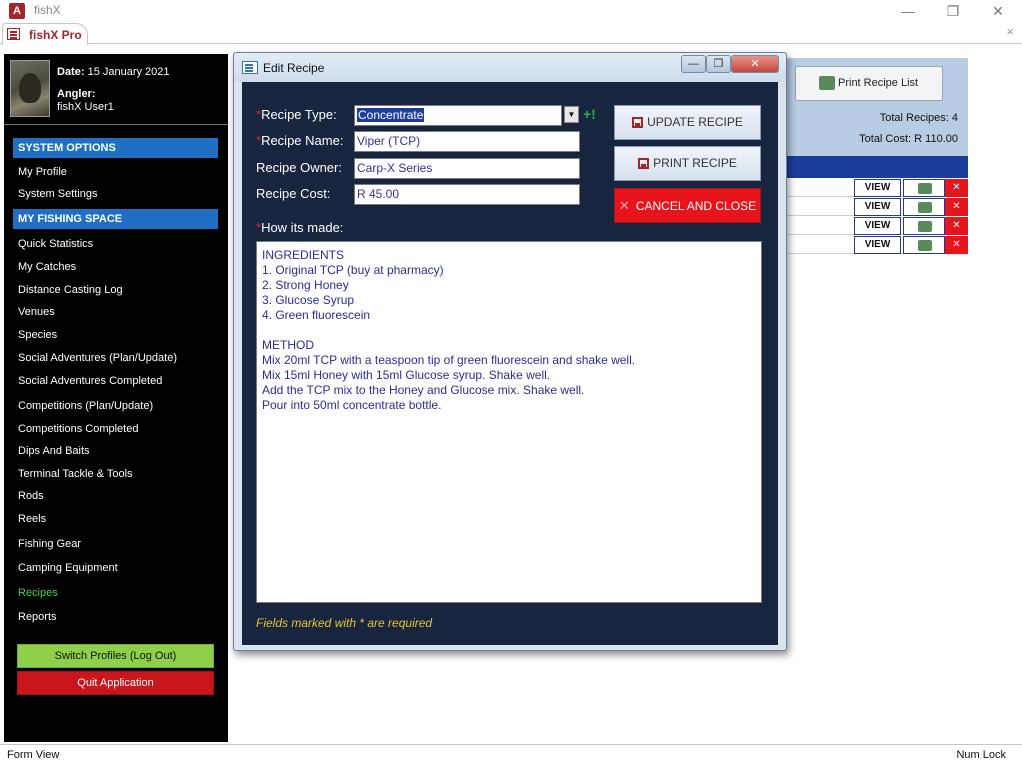 The image size is (1022, 766). Describe the element at coordinates (344, 623) in the screenshot. I see `required-fields-note: Fields marked with * are required` at that location.